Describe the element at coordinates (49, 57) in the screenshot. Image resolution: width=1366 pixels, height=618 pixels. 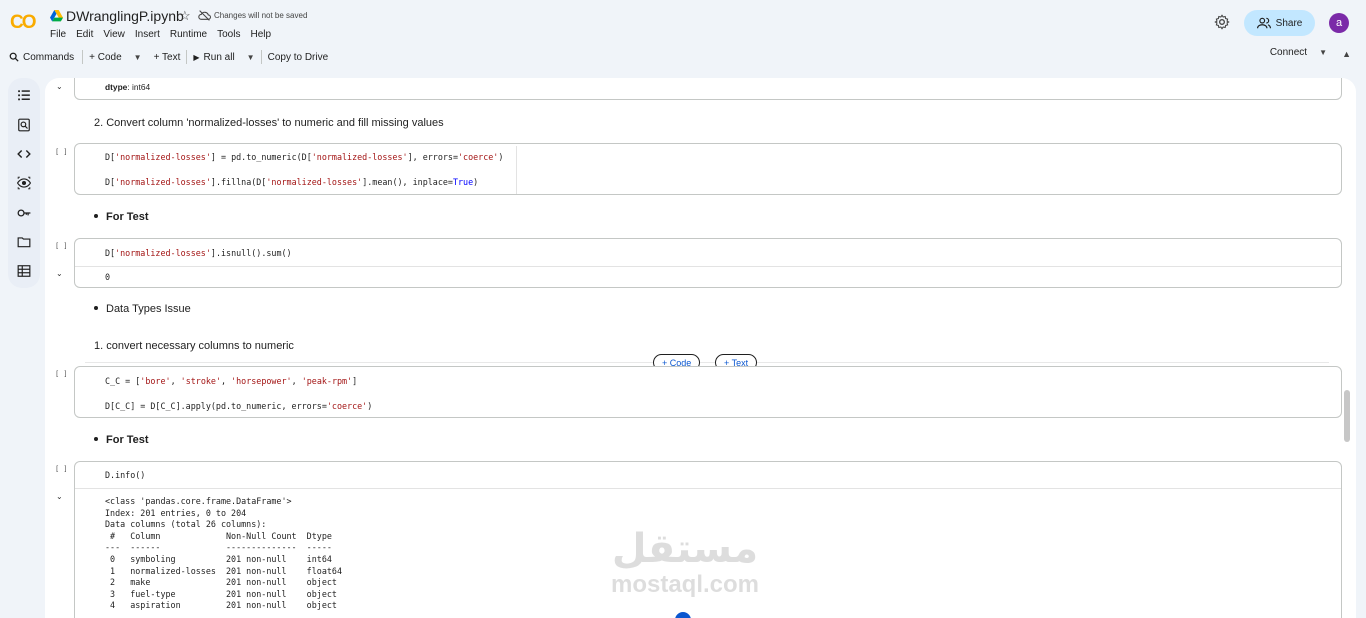
I see `commands-label: Commands` at that location.